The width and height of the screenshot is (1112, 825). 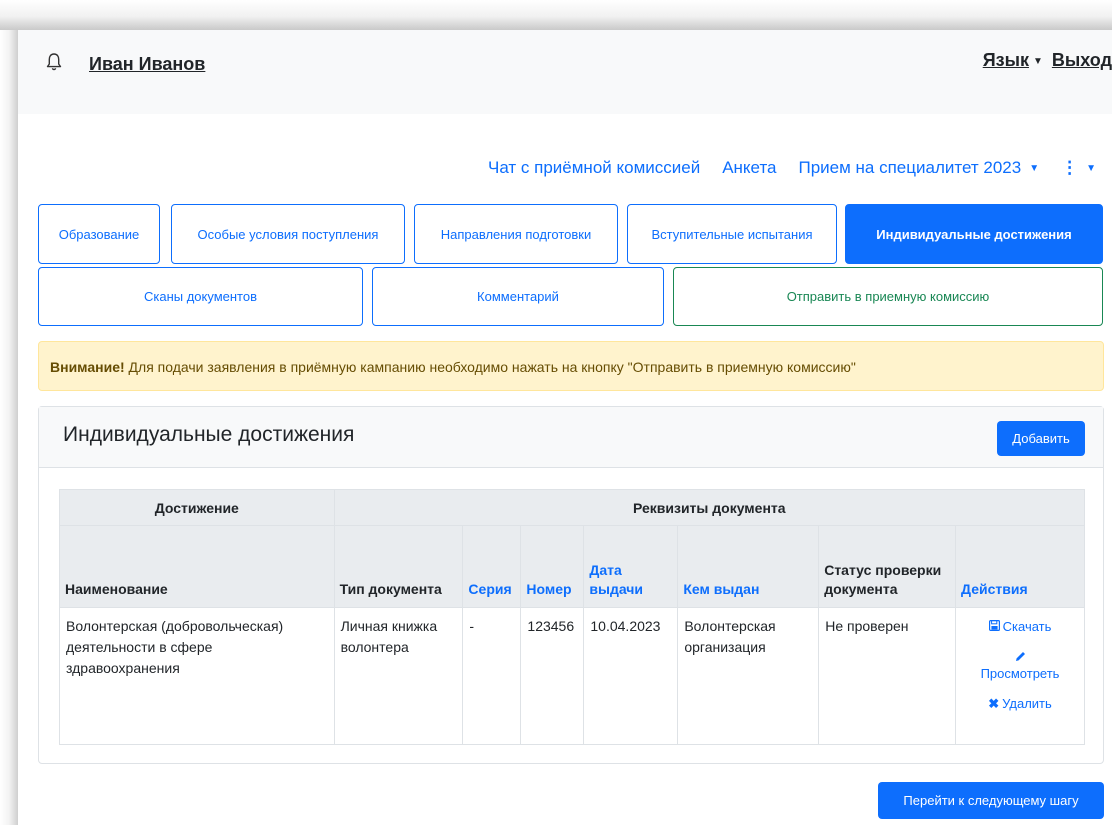 What do you see at coordinates (1020, 566) in the screenshot?
I see `col-actions: Действия` at bounding box center [1020, 566].